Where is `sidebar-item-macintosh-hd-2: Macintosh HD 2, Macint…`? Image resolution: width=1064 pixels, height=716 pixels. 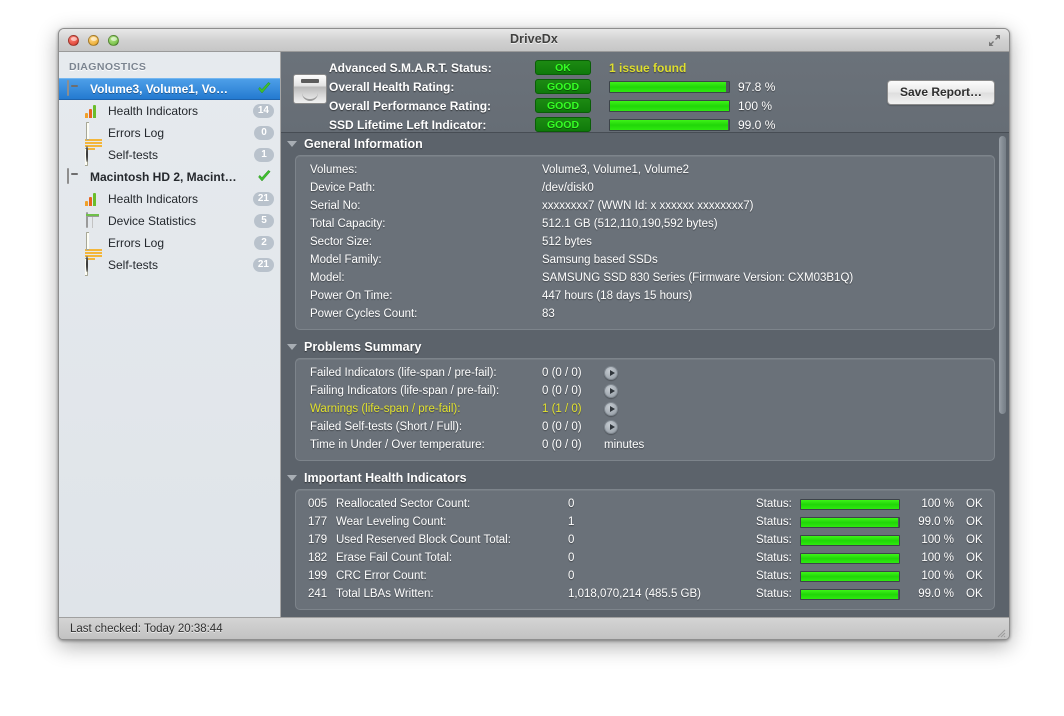
sidebar-item-macintosh-hd-2: Macintosh HD 2, Macint… is located at coordinates (169, 177).